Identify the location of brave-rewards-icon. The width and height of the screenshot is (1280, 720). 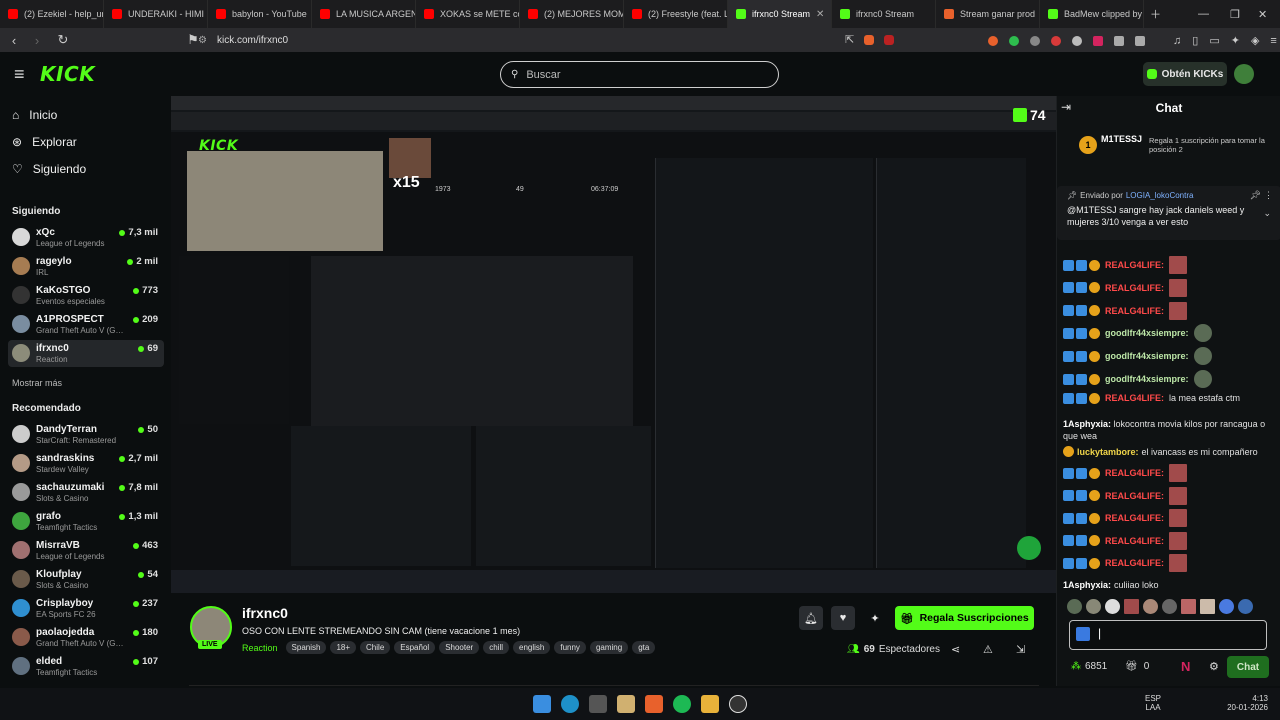
(889, 39).